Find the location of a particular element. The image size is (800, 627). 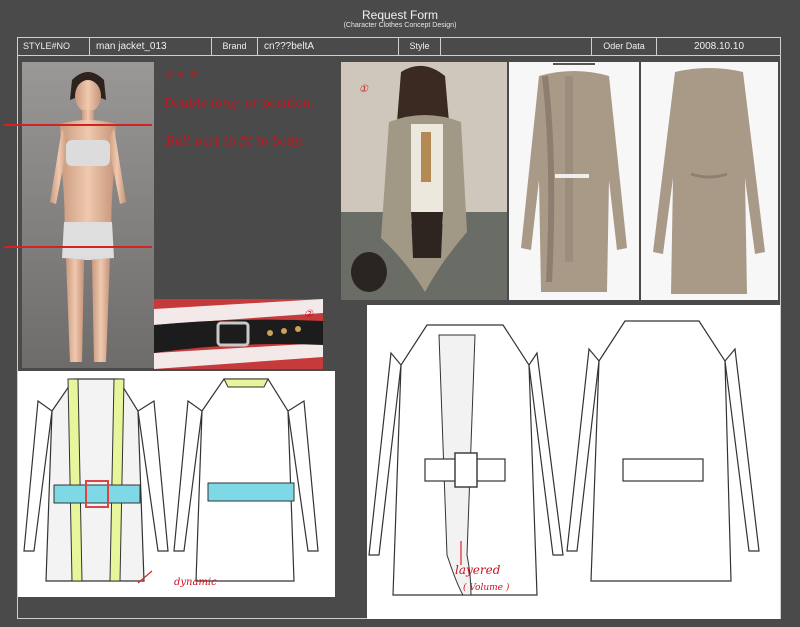

note-line-1: Double long, or position. is located at coordinates (239, 103).